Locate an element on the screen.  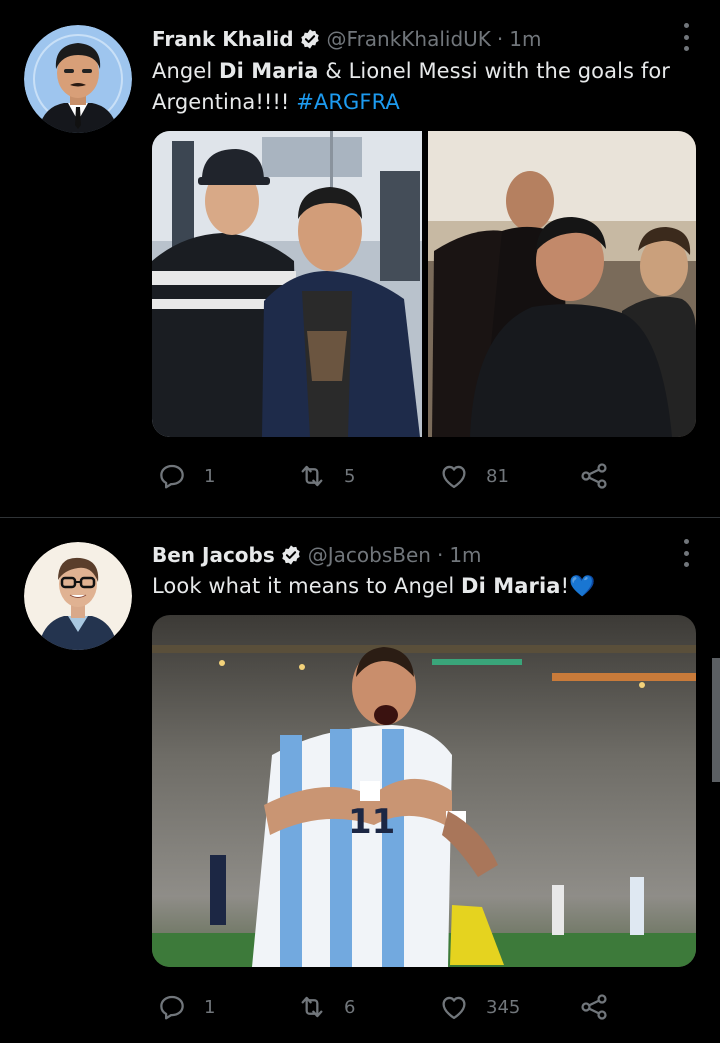
author-handle: @FrankKhalidUK is located at coordinates (409, 39).